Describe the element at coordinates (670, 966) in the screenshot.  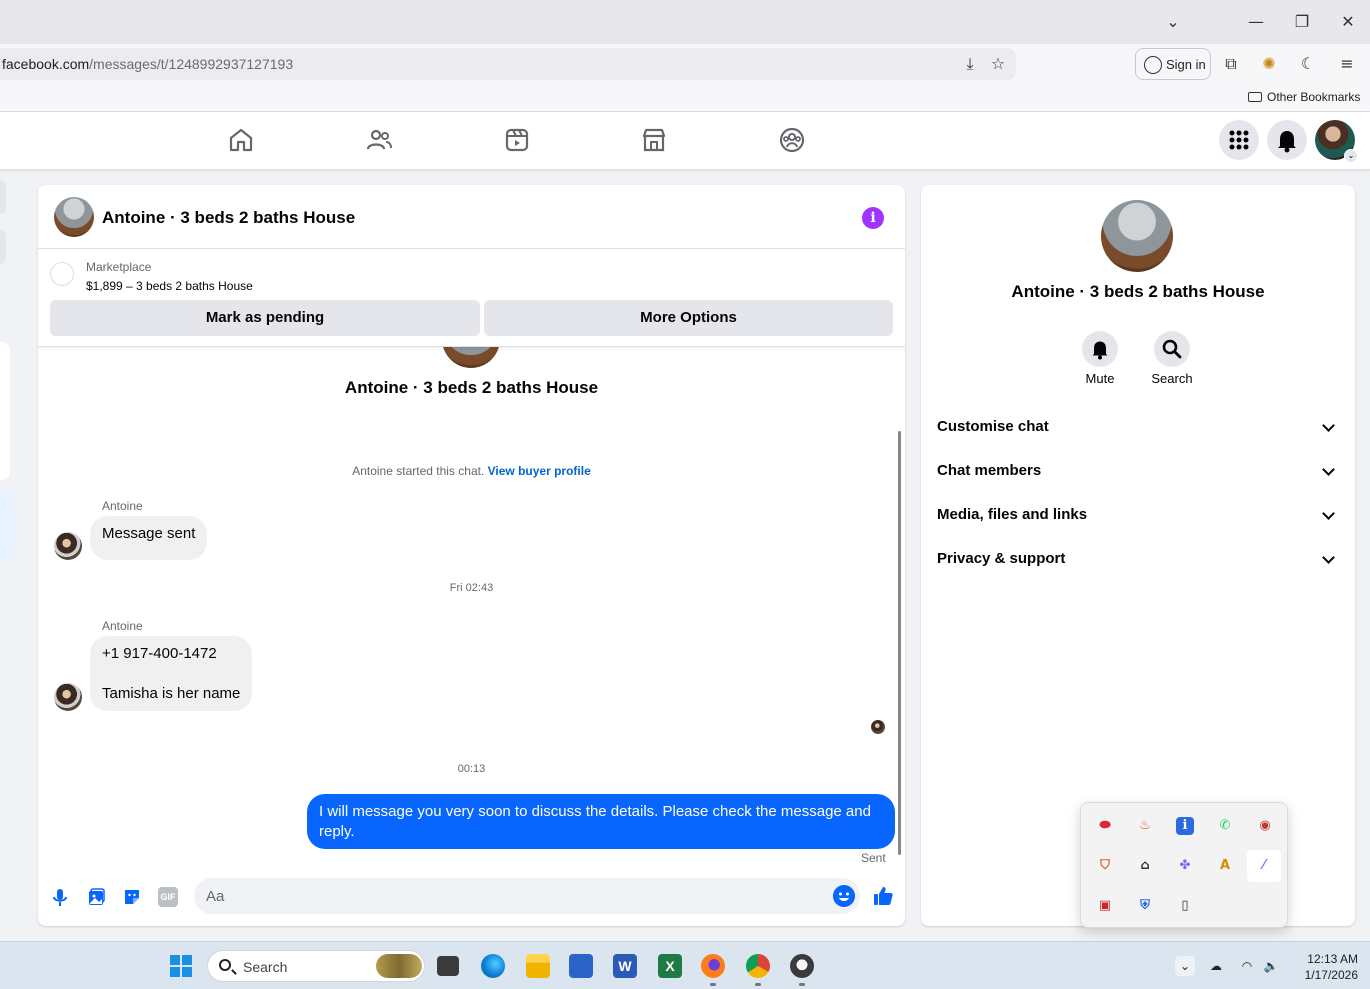
I see `excel-icon: X` at that location.